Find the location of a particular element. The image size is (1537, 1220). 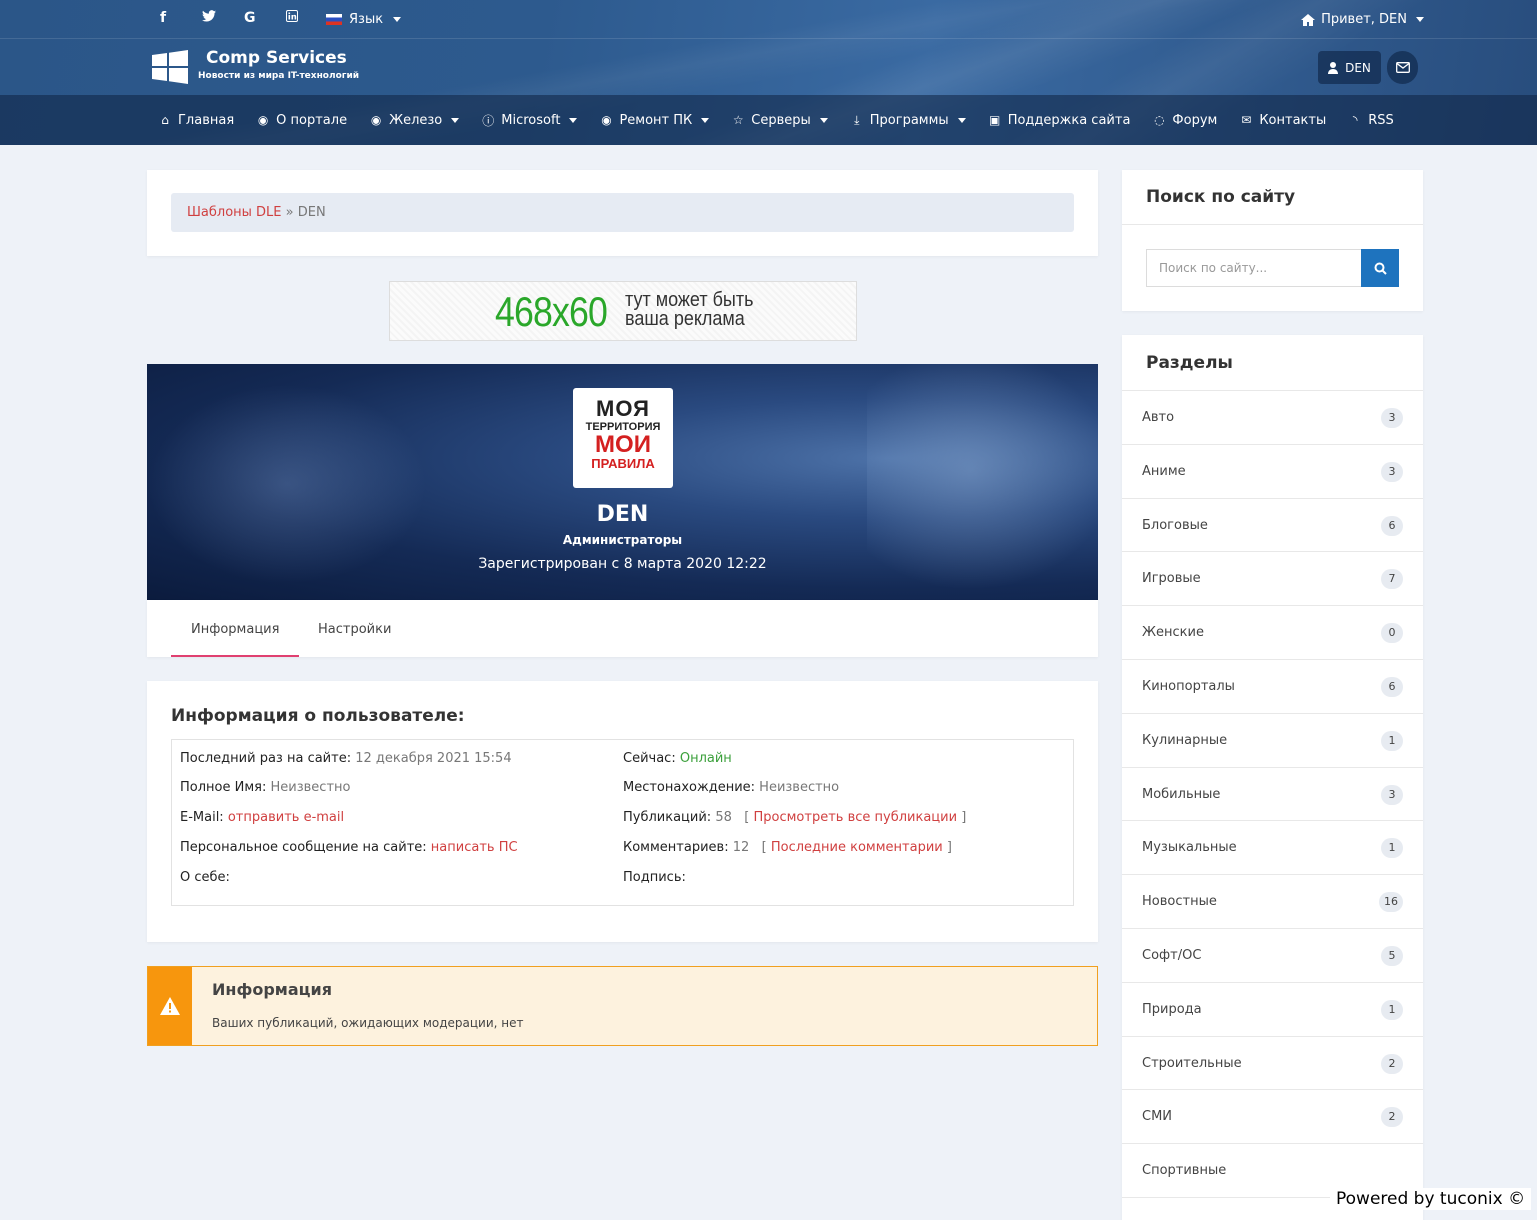

last-visit-value: 12 декабря 2021 15:54 is located at coordinates (433, 758).